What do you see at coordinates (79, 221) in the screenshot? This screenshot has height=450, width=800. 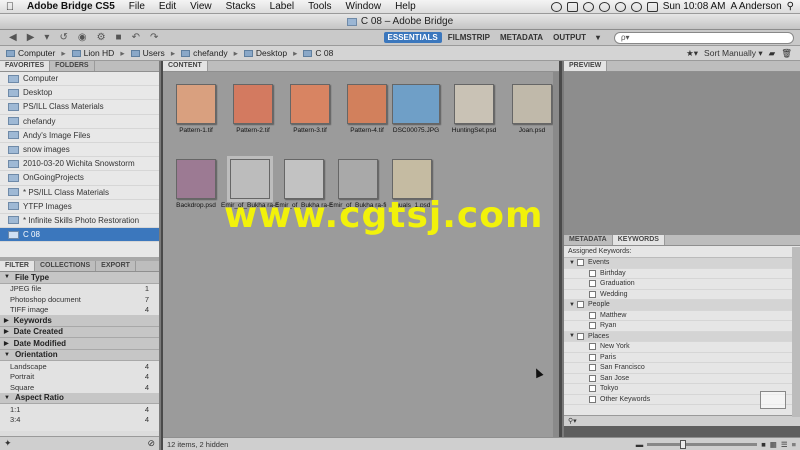 I see `favorite-item: * Infinite Skills Photo Restoration` at bounding box center [79, 221].